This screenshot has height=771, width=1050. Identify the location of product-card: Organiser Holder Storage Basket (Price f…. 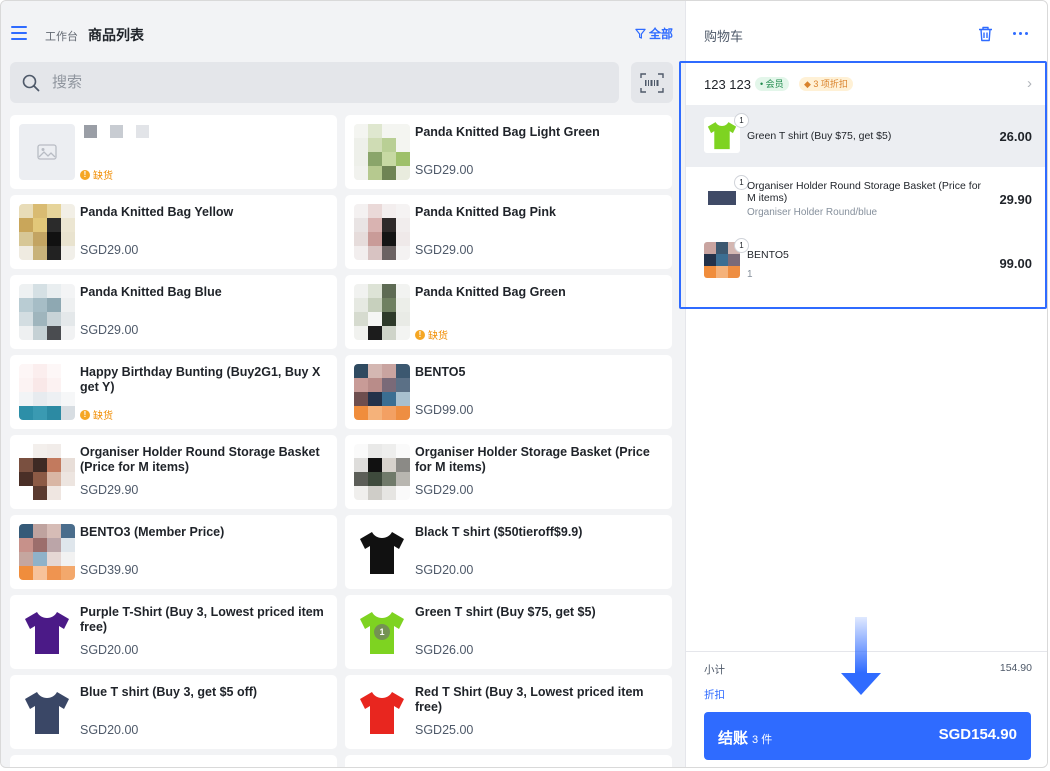
(508, 472).